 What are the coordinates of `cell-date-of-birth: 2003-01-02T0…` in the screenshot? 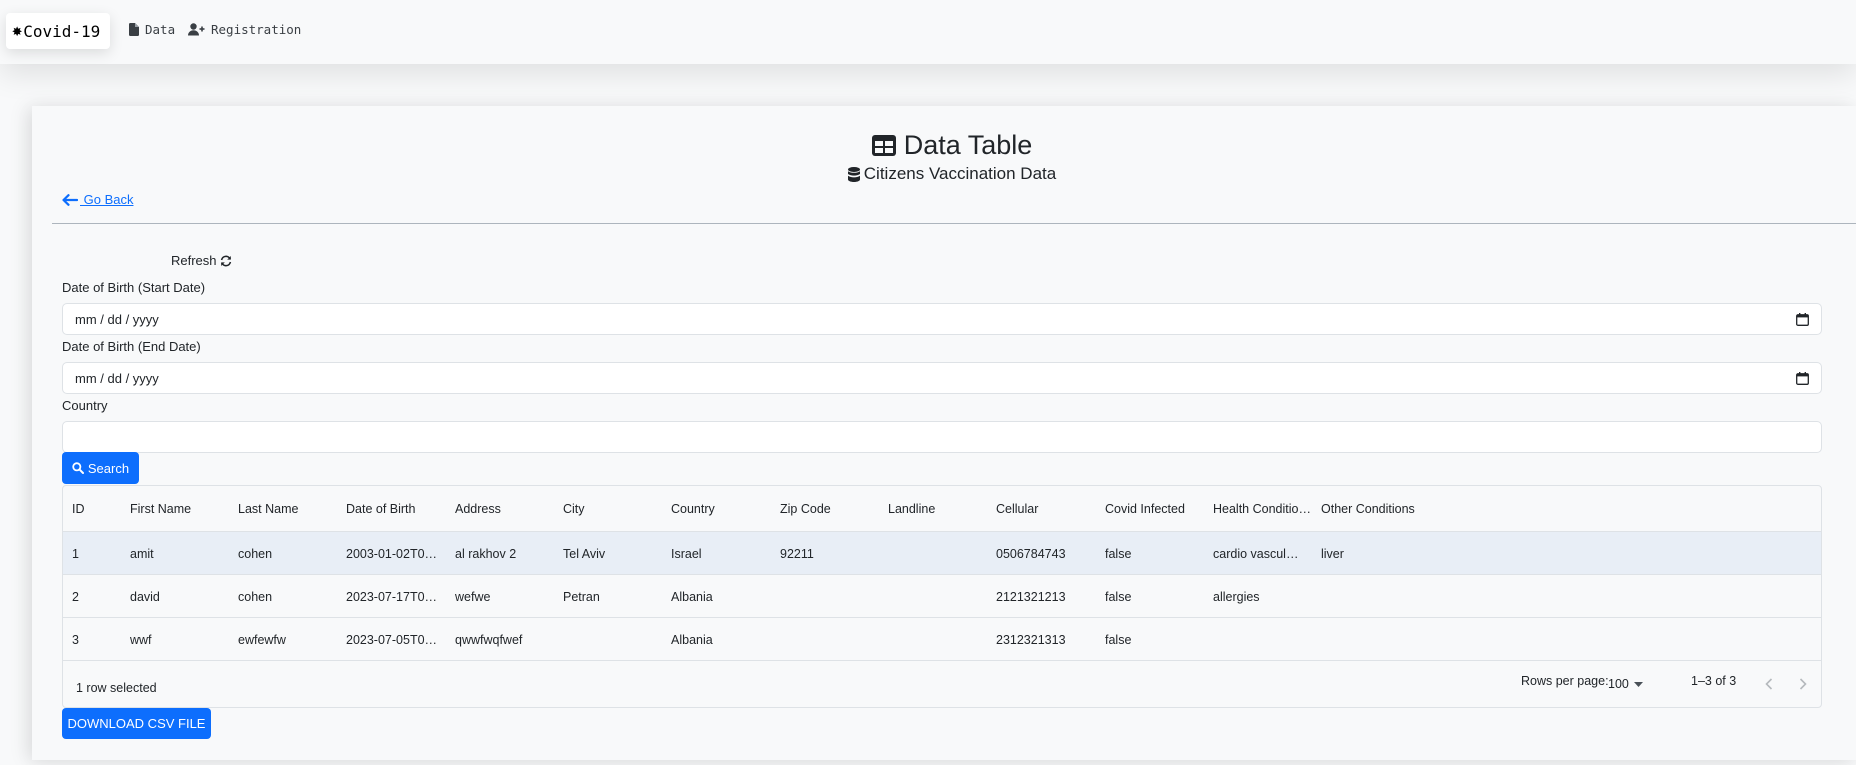 It's located at (392, 554).